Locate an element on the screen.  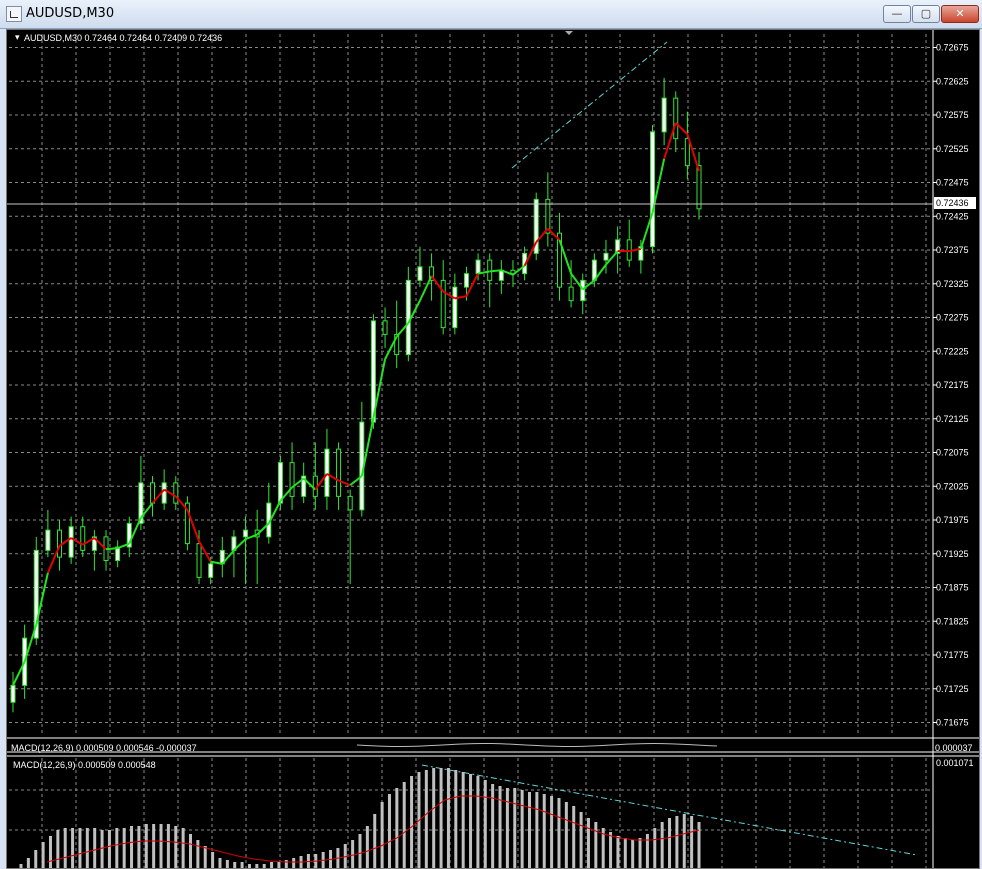
macd-label: MACD(12,26,9) 0.000509 0.000548 is located at coordinates (84, 765).